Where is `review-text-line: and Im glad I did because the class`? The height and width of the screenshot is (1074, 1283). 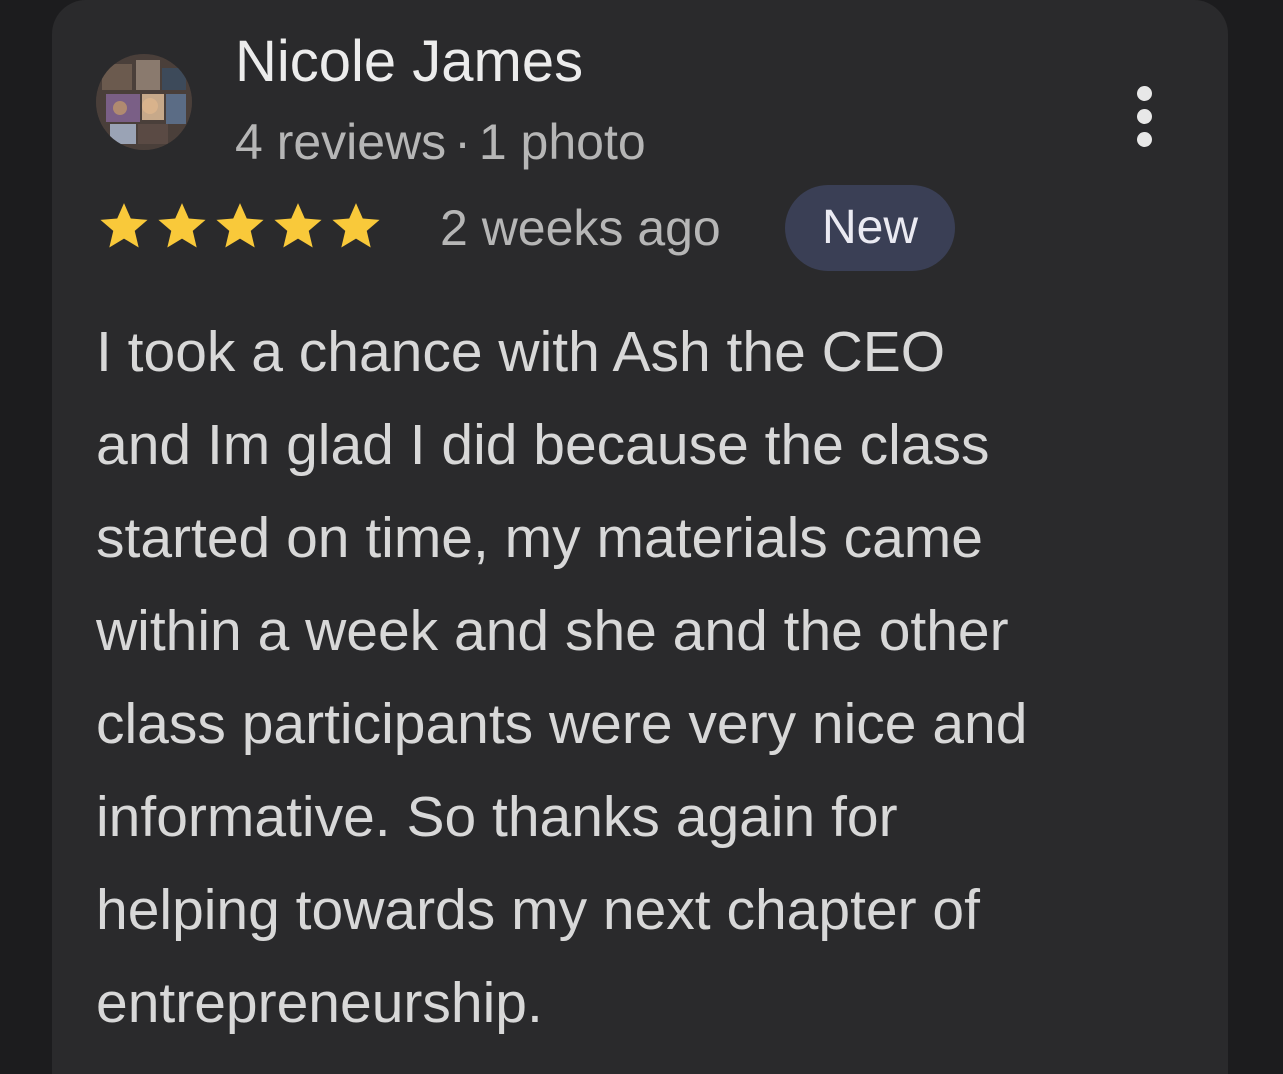
review-text-line: and Im glad I did because the class is located at coordinates (543, 445).